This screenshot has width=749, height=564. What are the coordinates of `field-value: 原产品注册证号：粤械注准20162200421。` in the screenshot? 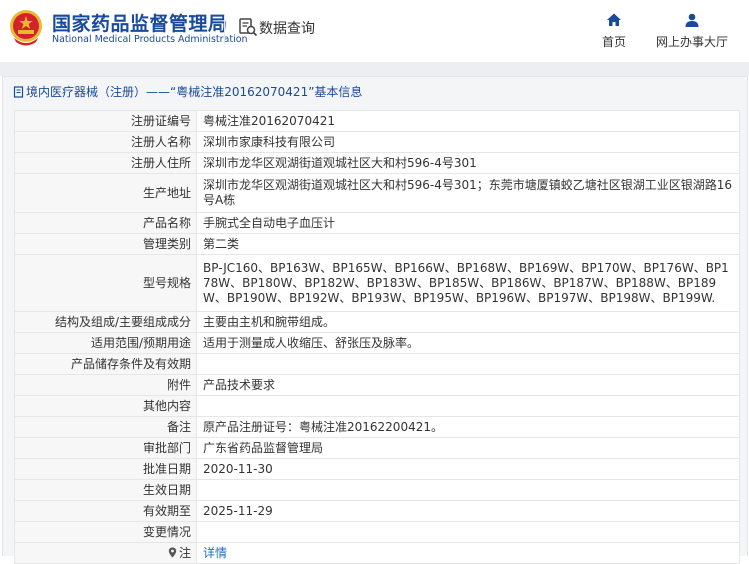 It's located at (468, 427).